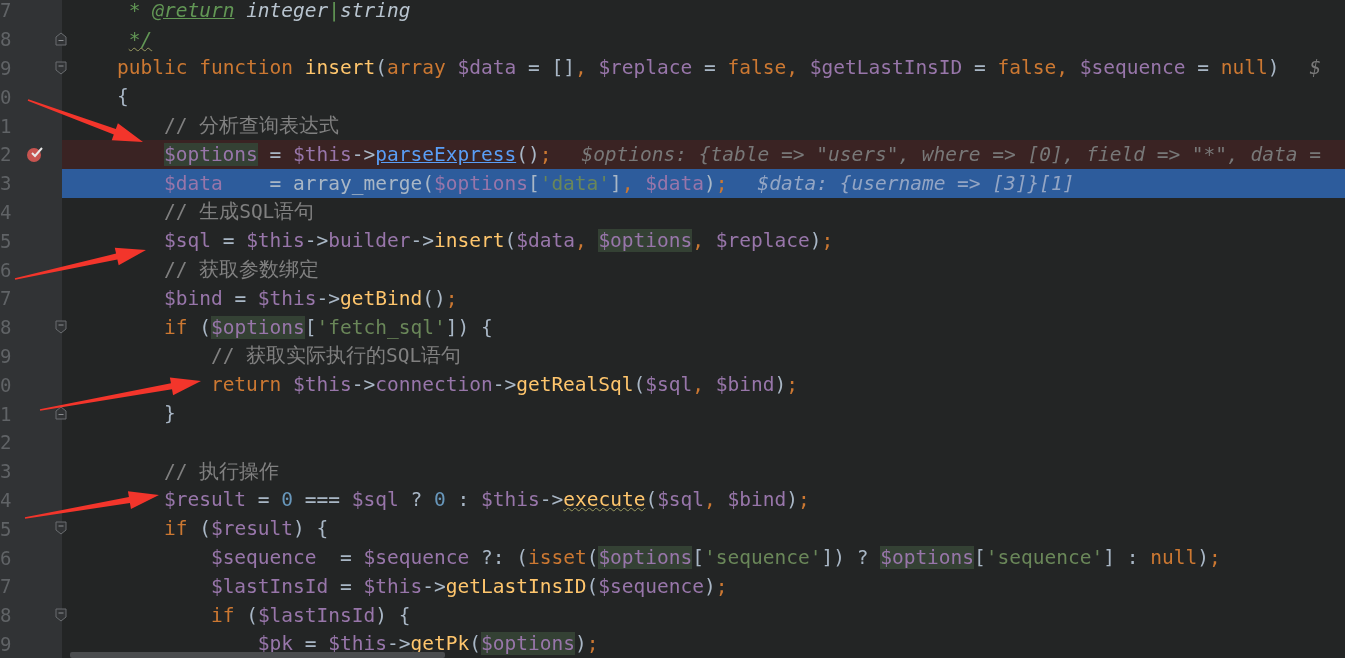 This screenshot has height=658, width=1345. Describe the element at coordinates (238, 212) in the screenshot. I see `code-line: // 生成SQL语句` at that location.